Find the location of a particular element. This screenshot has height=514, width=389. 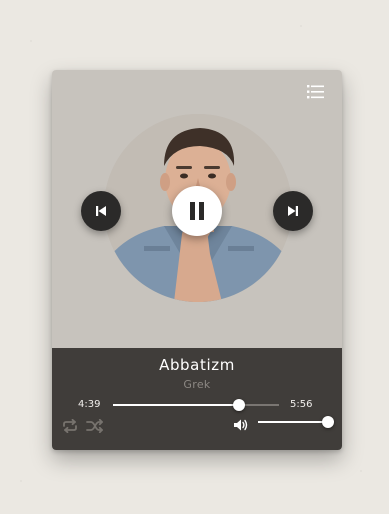

play-pause-button is located at coordinates (197, 211).